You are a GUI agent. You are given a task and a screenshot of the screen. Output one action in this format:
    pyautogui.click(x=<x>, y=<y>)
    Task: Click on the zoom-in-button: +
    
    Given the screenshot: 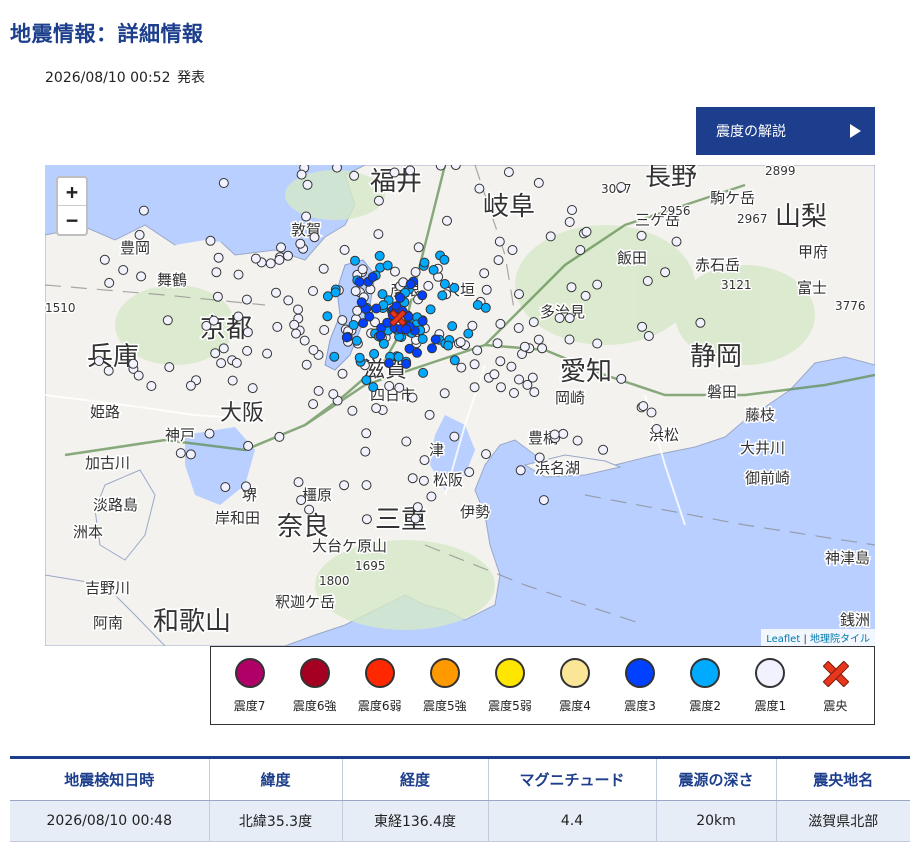 What is the action you would take?
    pyautogui.click(x=72, y=192)
    